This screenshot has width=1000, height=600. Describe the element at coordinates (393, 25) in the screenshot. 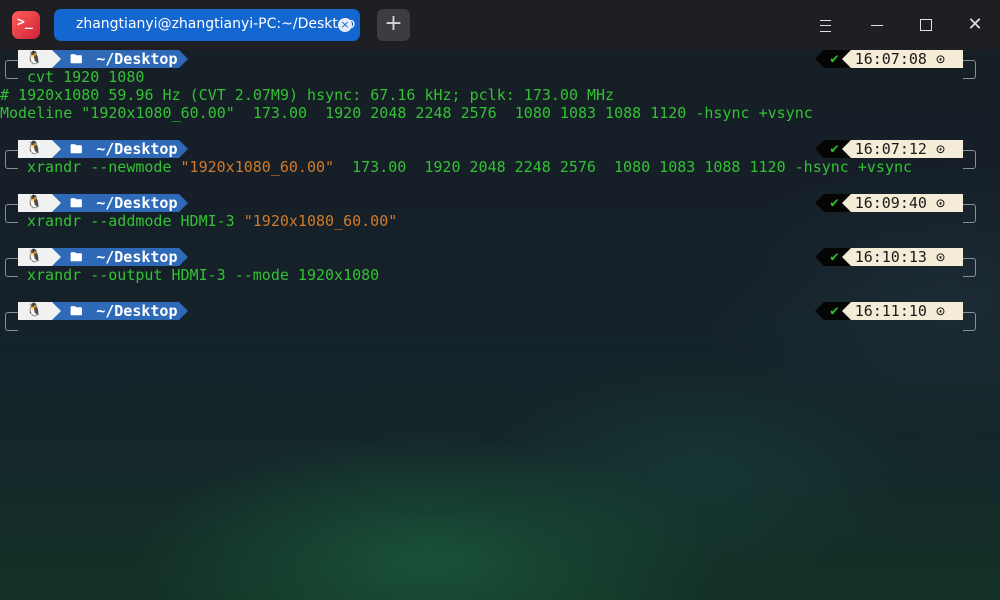

I see `add-tab-button: +` at that location.